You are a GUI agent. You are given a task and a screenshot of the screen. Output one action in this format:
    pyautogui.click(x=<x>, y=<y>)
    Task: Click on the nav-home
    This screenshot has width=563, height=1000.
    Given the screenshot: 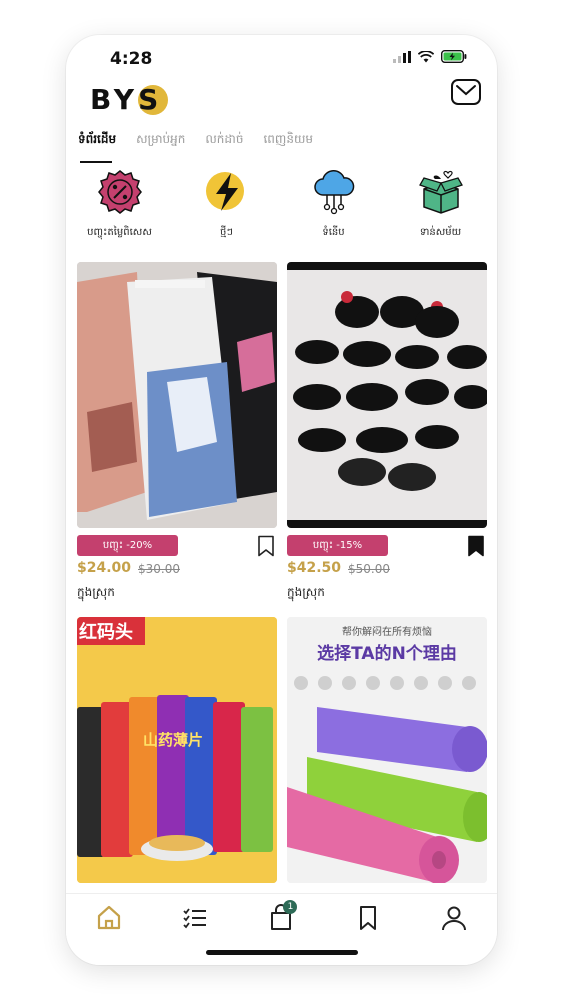 What is the action you would take?
    pyautogui.click(x=109, y=922)
    